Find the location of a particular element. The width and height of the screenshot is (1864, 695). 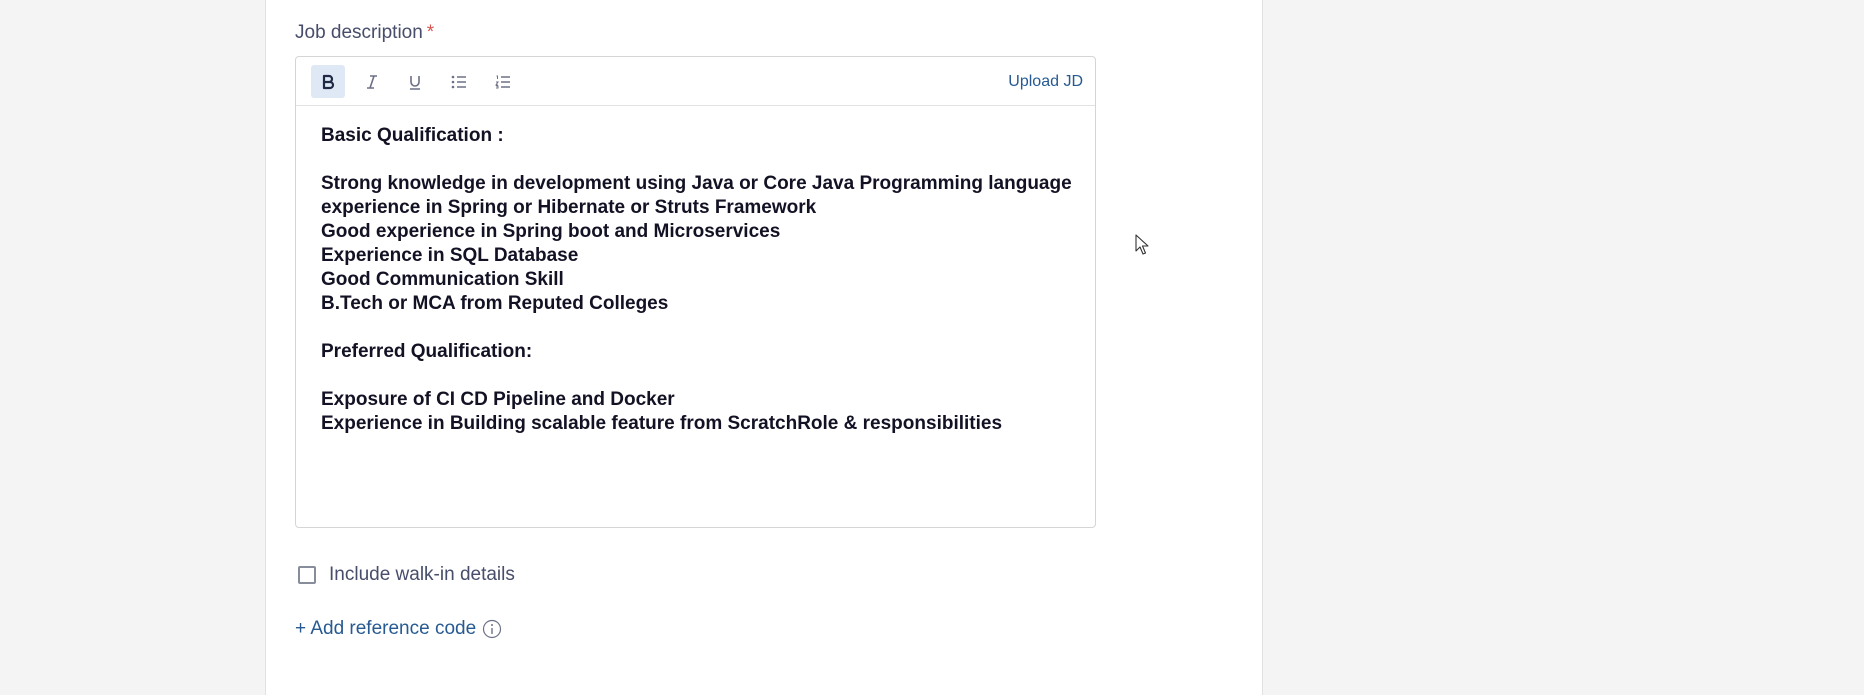

italic-button is located at coordinates (372, 81).